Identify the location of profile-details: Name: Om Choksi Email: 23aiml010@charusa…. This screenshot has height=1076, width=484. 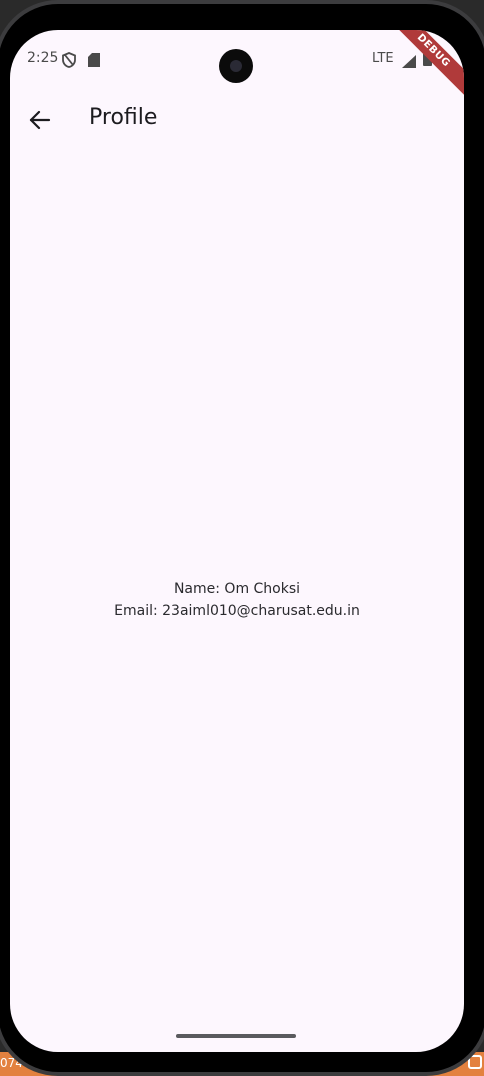
(237, 600).